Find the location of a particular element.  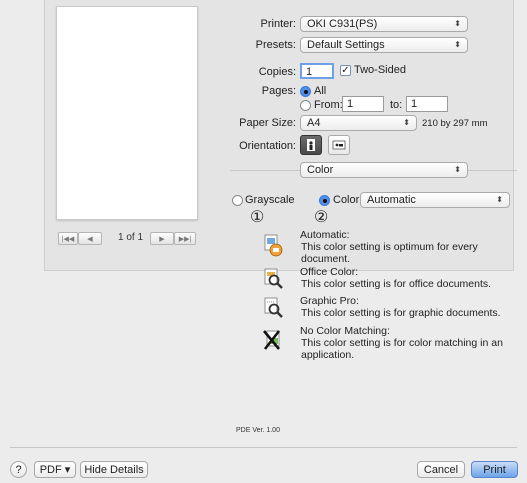

no-color-matching-title: No Color Matching: is located at coordinates (345, 331).